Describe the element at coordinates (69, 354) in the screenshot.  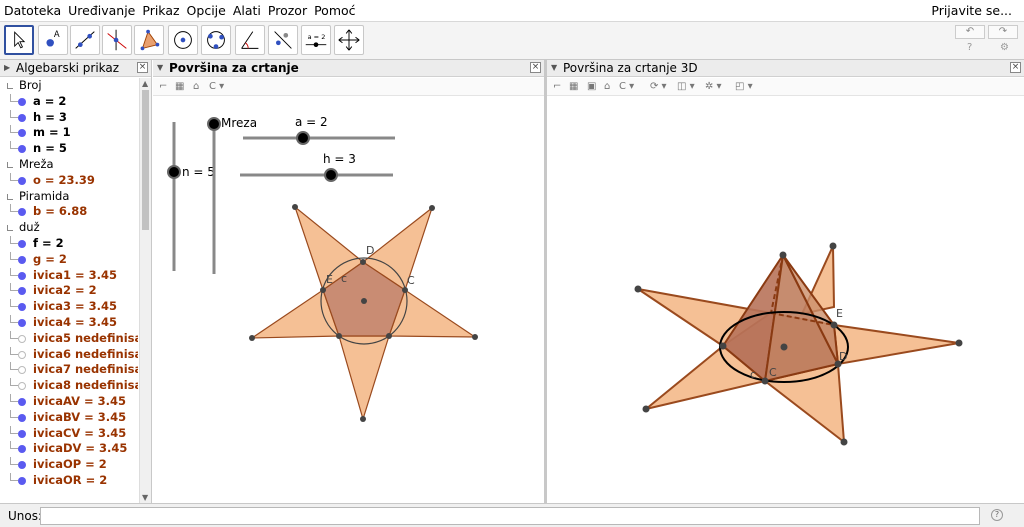
I see `algebra-item: ivica6 nedefinisan` at that location.